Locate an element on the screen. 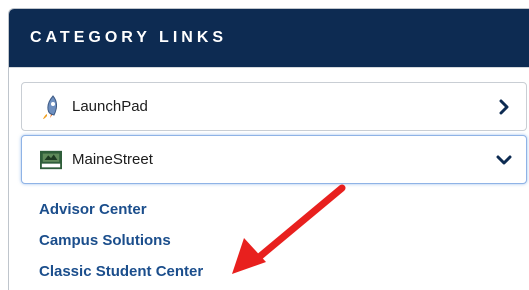 The width and height of the screenshot is (529, 290). sublink-advisor-center: Advisor Center is located at coordinates (121, 209).